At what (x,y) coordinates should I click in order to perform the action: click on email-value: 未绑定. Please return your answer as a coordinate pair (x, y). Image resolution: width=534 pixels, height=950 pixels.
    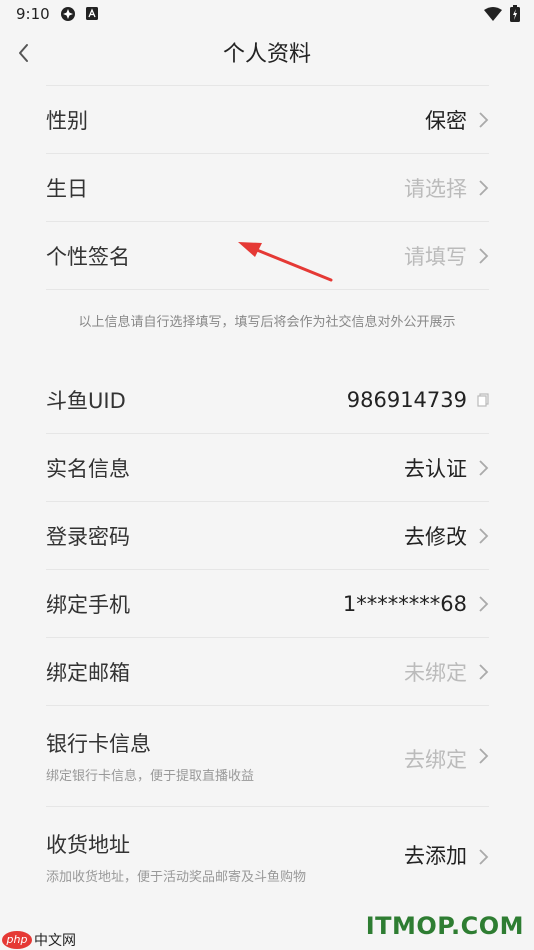
    Looking at the image, I should click on (435, 672).